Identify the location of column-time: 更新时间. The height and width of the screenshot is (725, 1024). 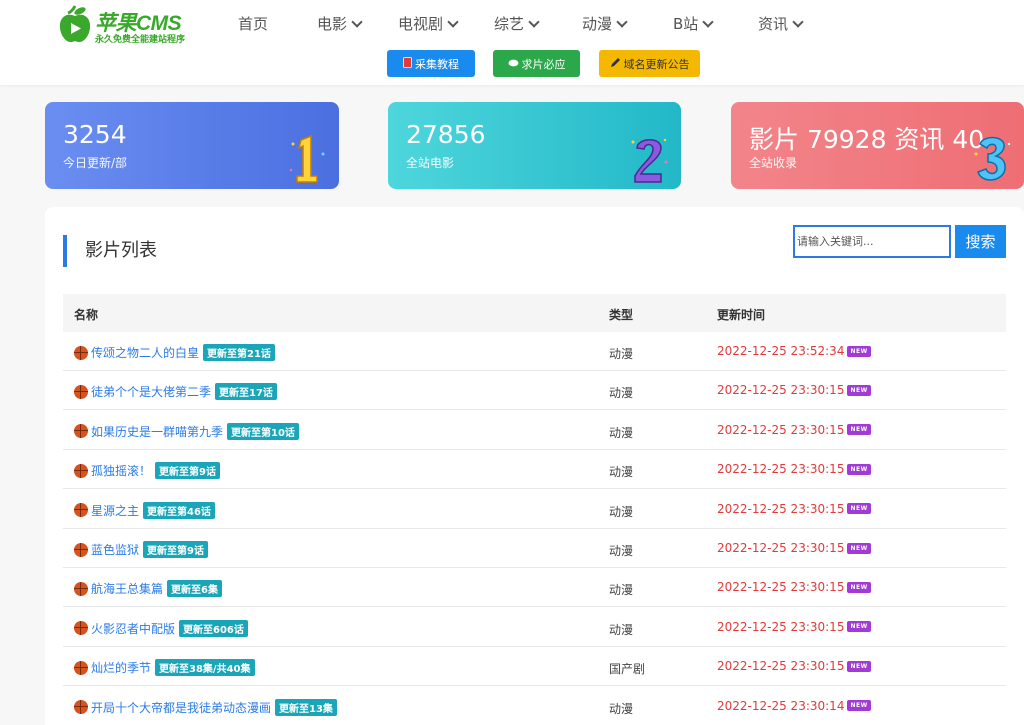
(741, 315).